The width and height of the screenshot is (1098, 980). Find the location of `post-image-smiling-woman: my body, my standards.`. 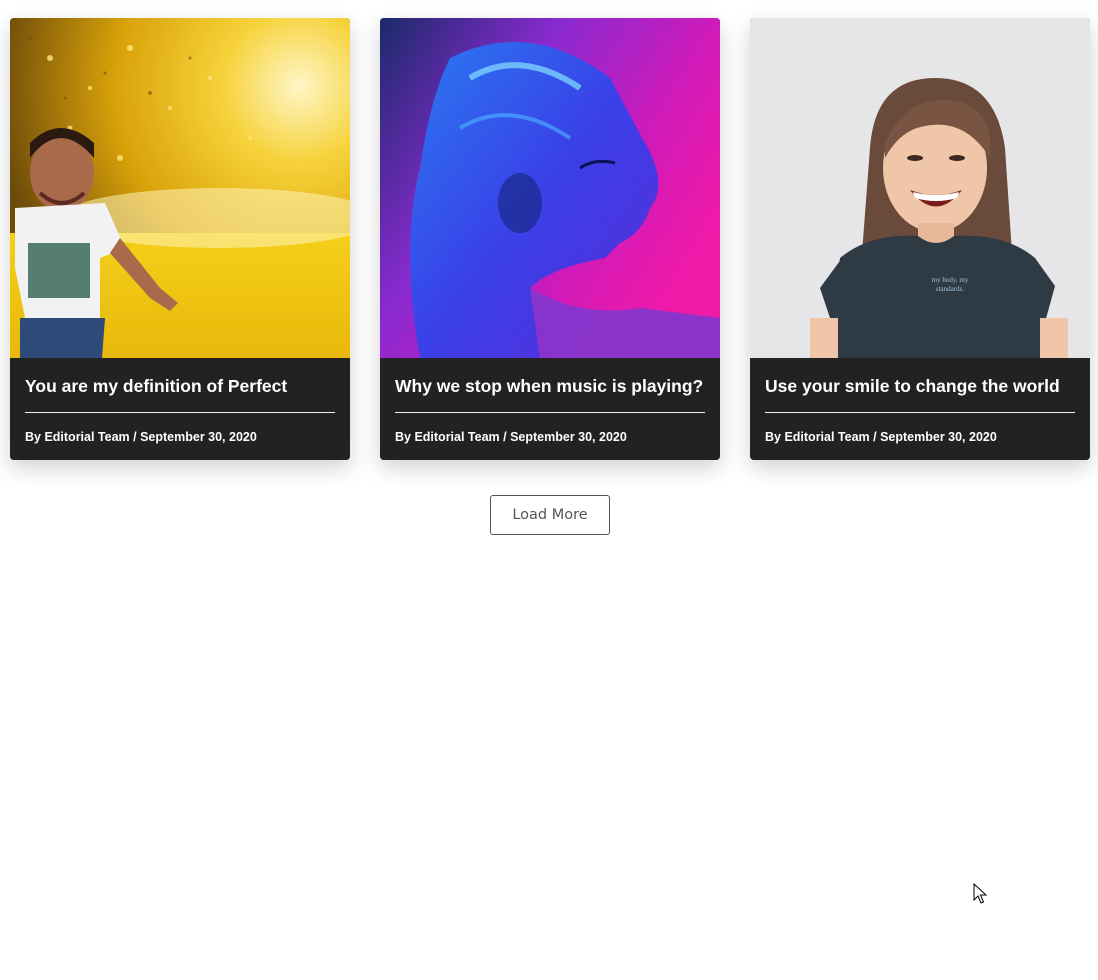

post-image-smiling-woman: my body, my standards. is located at coordinates (920, 188).